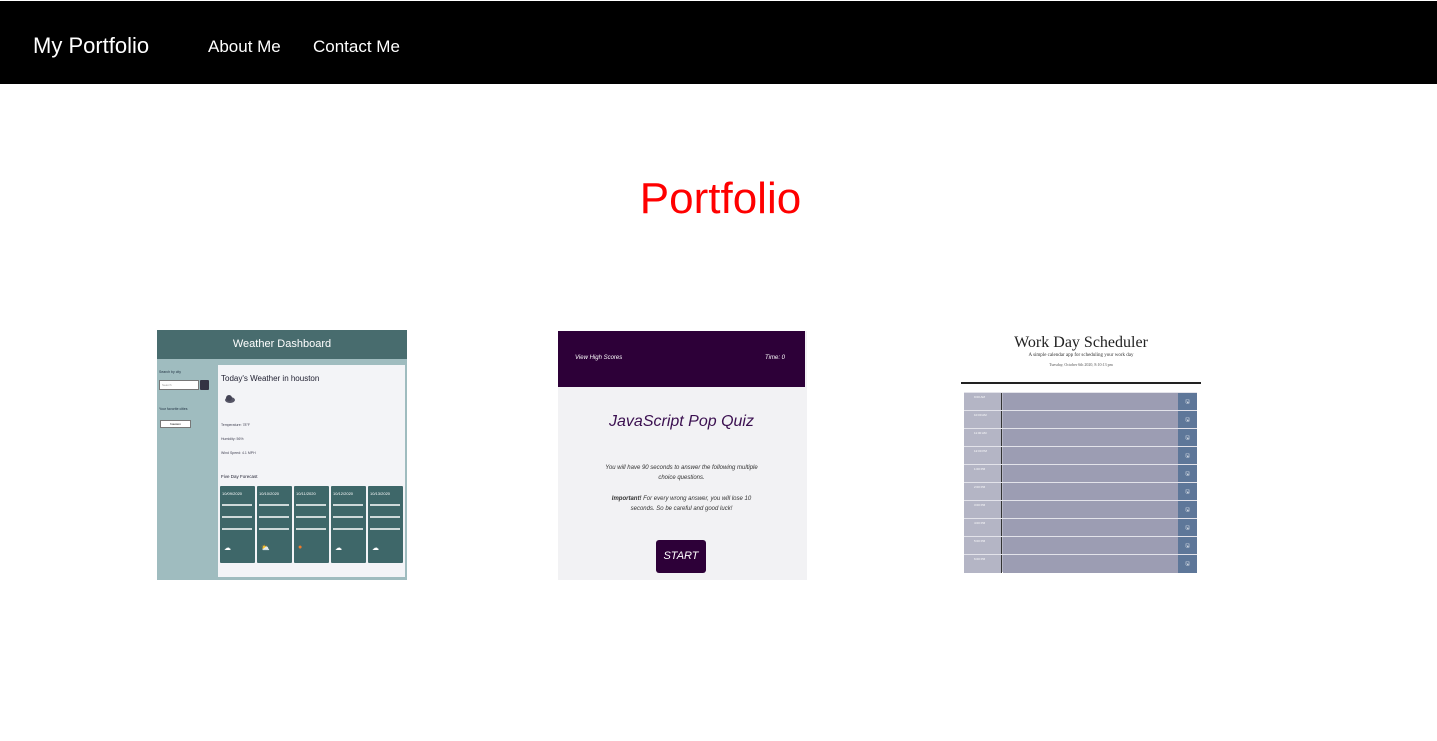  Describe the element at coordinates (232, 439) in the screenshot. I see `weather-humidity: Humidity: 56%` at that location.